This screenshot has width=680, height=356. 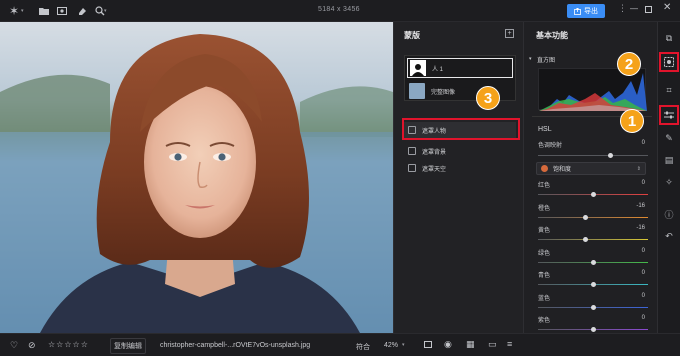 What do you see at coordinates (443, 92) in the screenshot?
I see `mask-item-label: 完整图像` at bounding box center [443, 92].